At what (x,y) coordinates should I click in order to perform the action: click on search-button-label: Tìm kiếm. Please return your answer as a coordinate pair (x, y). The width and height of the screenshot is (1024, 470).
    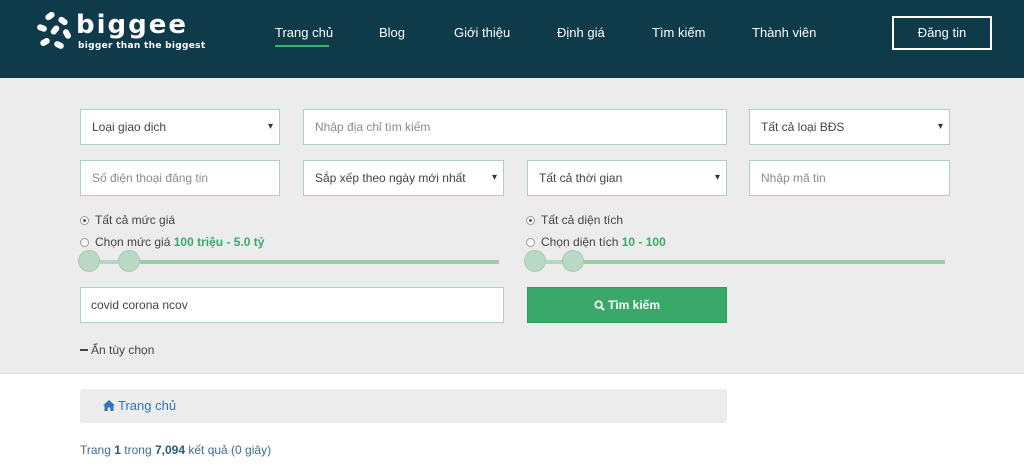
    Looking at the image, I should click on (634, 305).